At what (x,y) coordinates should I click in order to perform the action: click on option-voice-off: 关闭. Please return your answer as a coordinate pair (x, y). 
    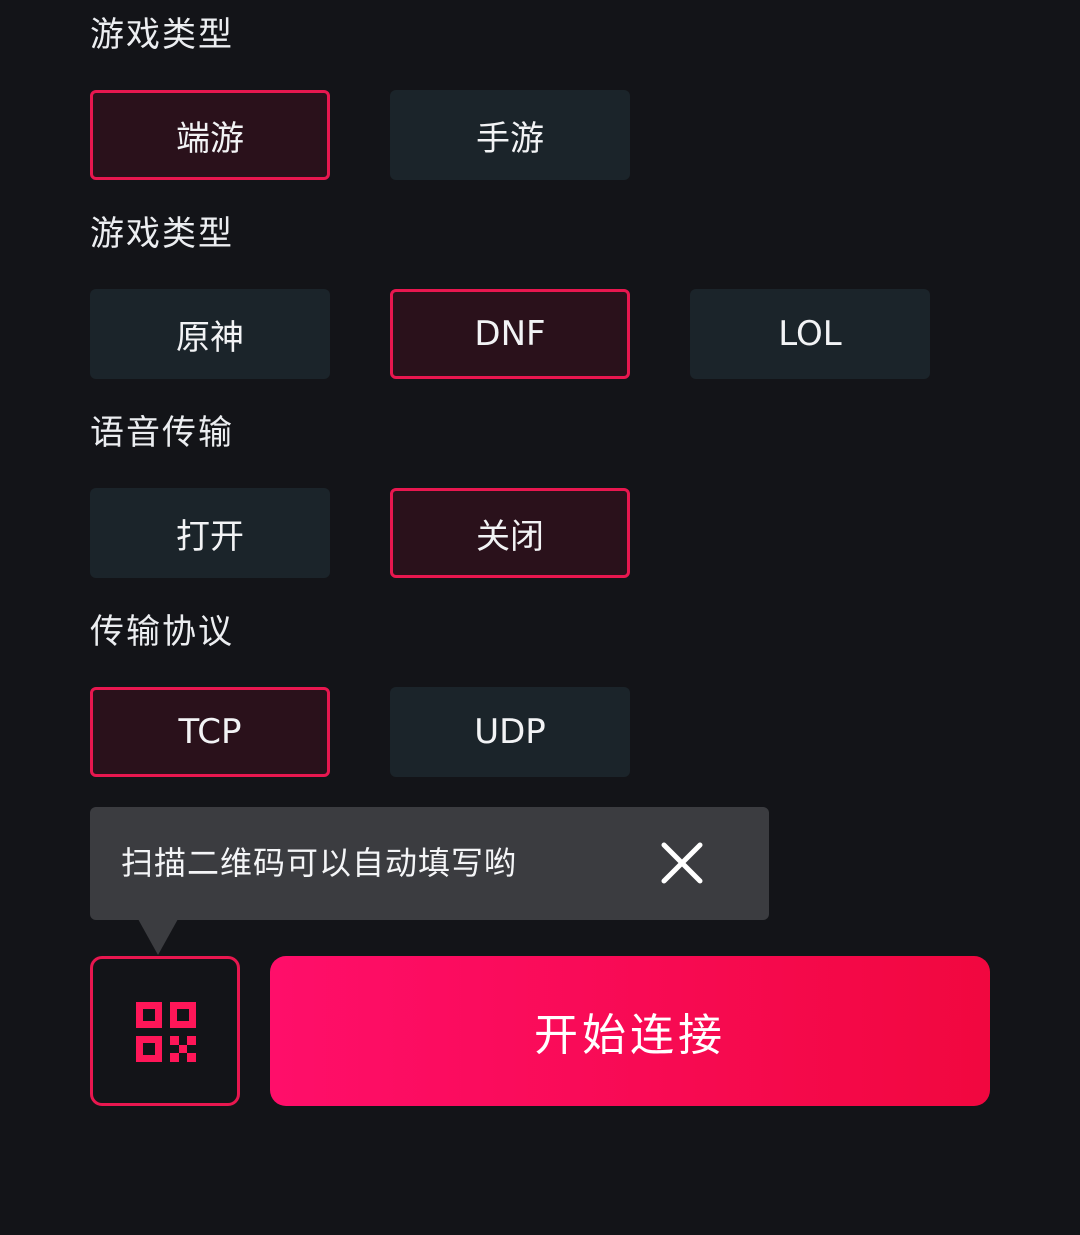
    Looking at the image, I should click on (510, 533).